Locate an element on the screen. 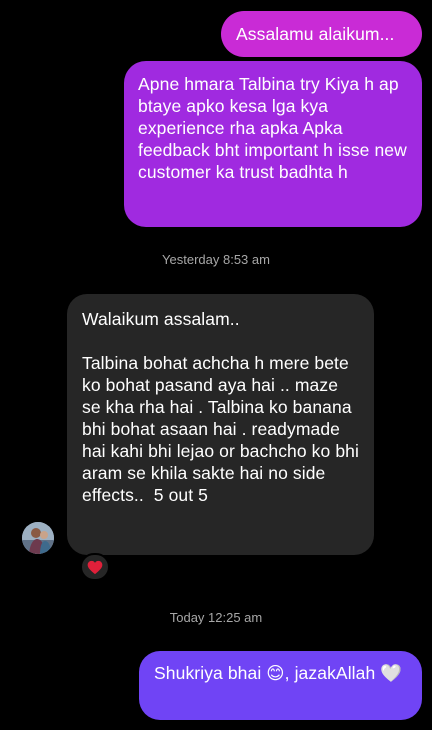 The image size is (432, 730). timestamp: Today 12:25 am is located at coordinates (216, 617).